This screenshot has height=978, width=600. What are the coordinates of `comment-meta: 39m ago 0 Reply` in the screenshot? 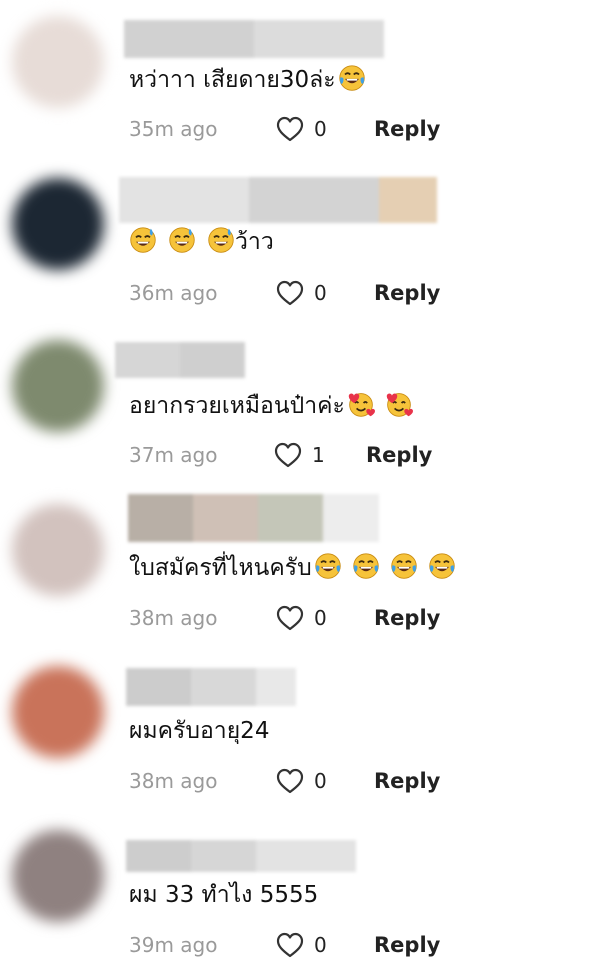 It's located at (359, 945).